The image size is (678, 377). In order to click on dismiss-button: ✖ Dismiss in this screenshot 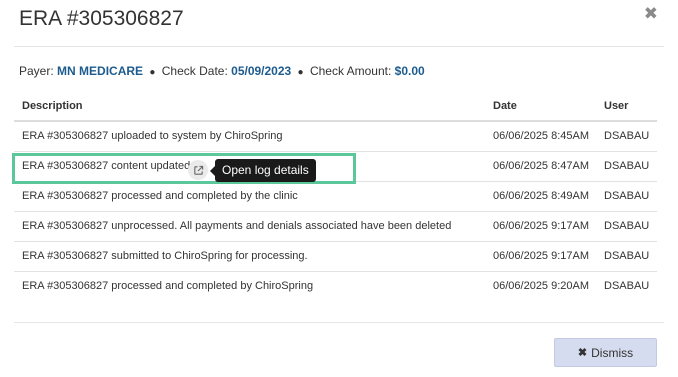, I will do `click(605, 352)`.